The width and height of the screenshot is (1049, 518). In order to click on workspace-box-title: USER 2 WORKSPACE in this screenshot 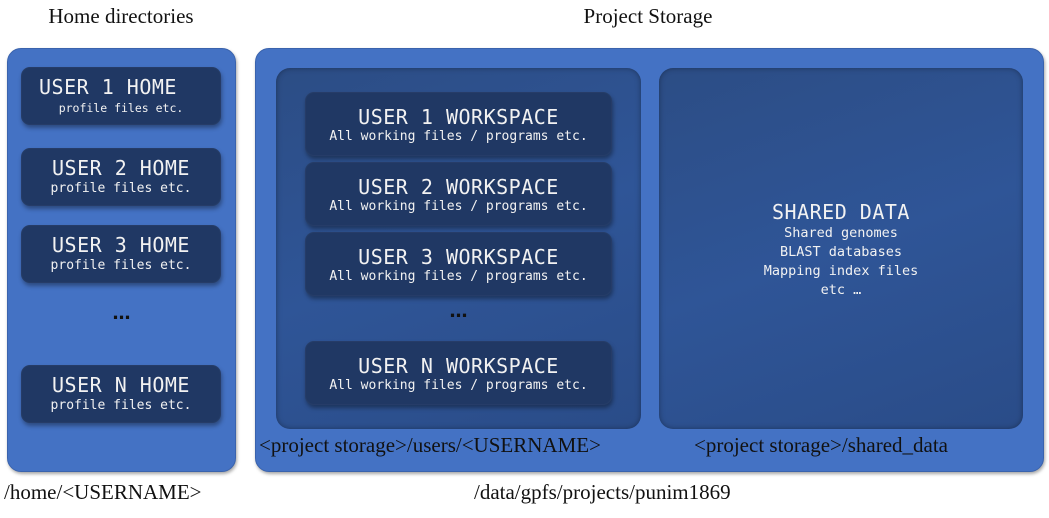, I will do `click(458, 187)`.